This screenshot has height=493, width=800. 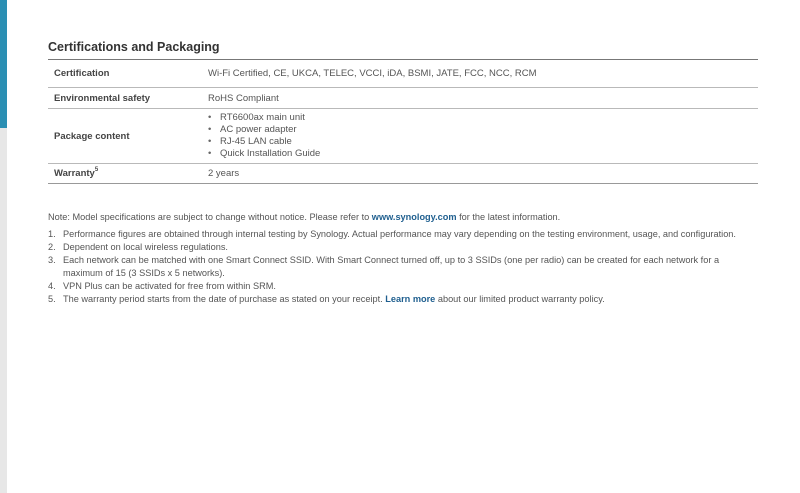 What do you see at coordinates (483, 118) in the screenshot?
I see `list-item: RT6600ax main unit` at bounding box center [483, 118].